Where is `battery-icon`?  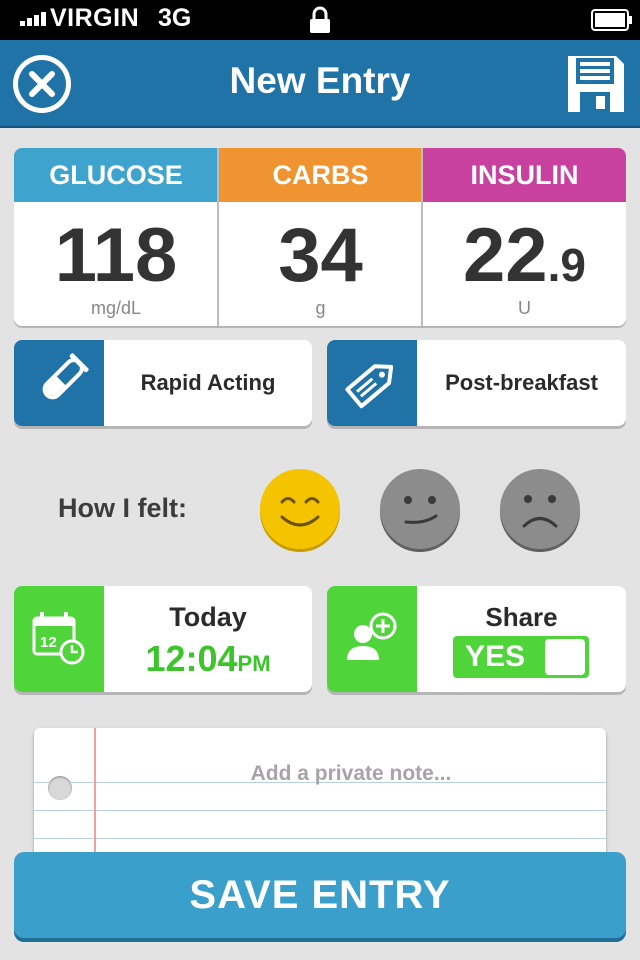 battery-icon is located at coordinates (611, 20).